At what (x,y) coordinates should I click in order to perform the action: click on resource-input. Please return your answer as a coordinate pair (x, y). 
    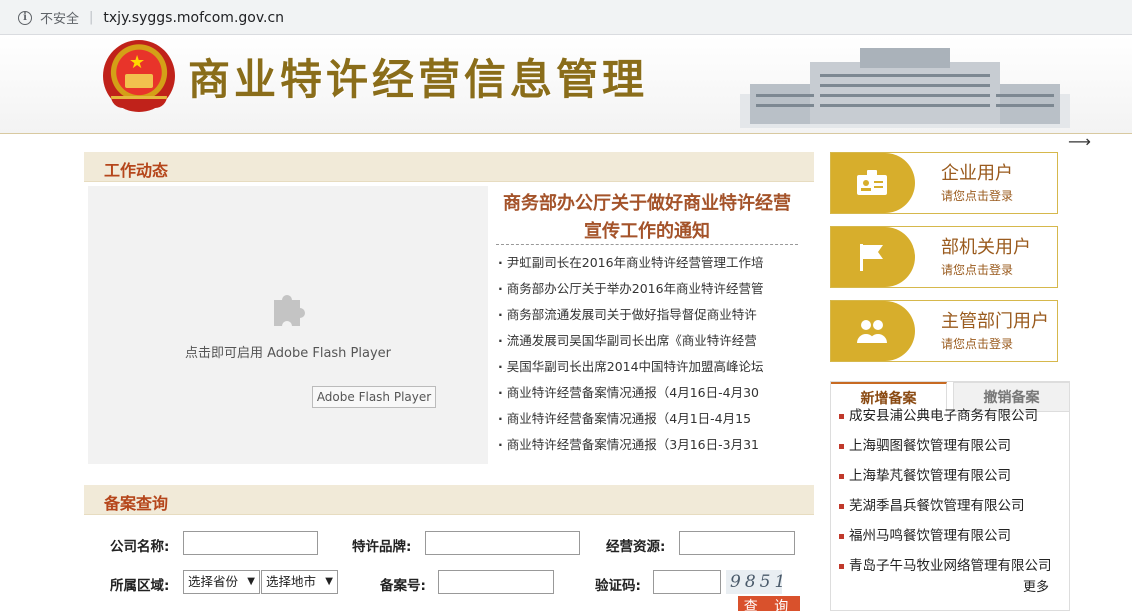
    Looking at the image, I should click on (737, 543).